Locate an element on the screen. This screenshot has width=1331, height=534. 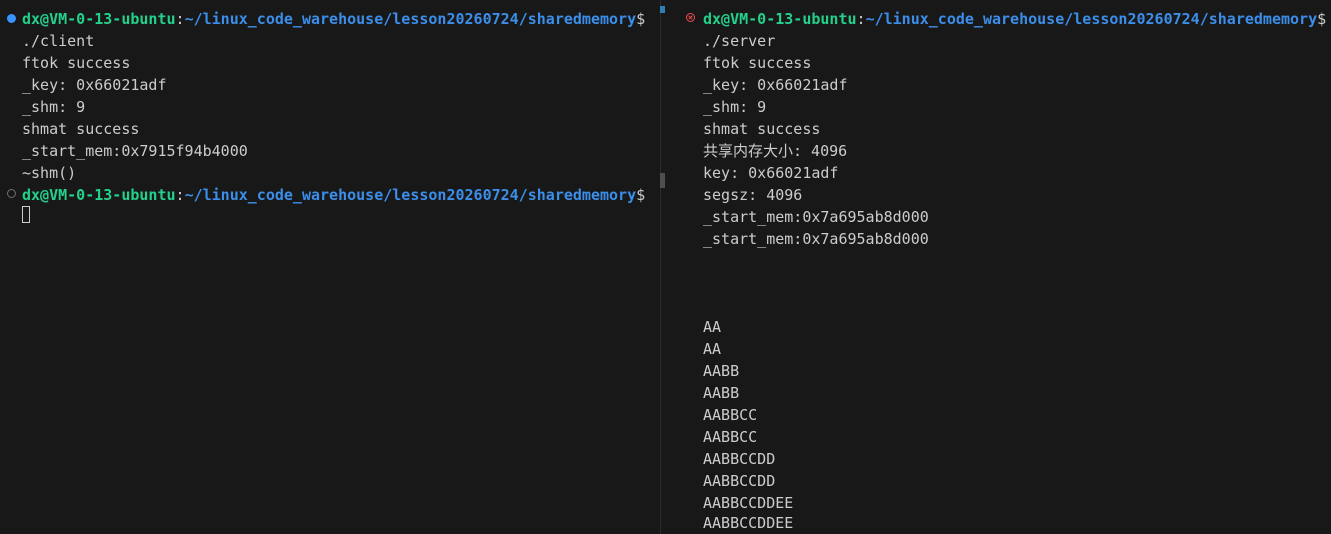
output-line: key: 0x66021adf is located at coordinates (771, 173).